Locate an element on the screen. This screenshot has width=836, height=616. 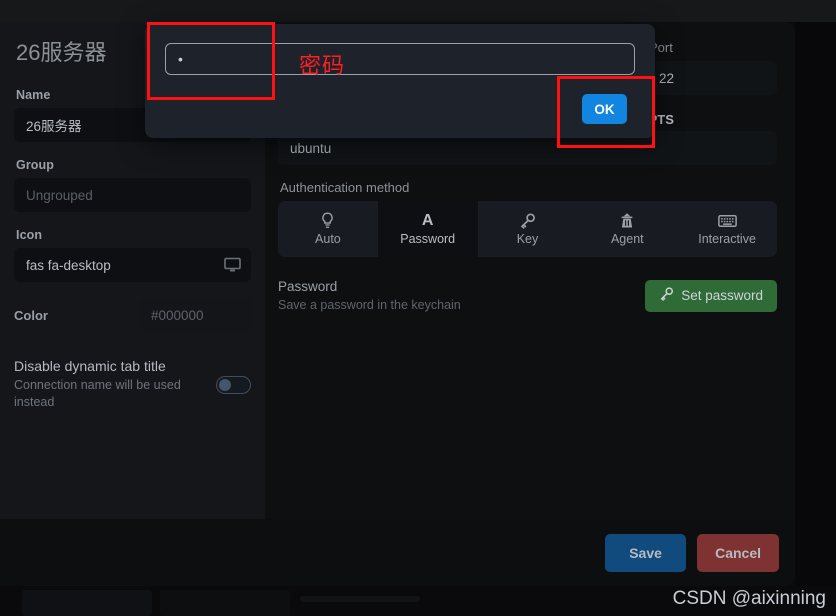
watermark: CSDN @aixinning is located at coordinates (749, 598).